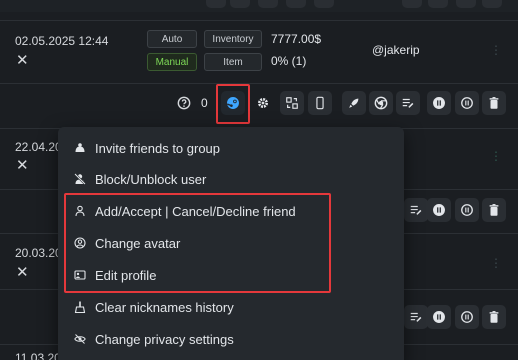 Image resolution: width=518 pixels, height=360 pixels. Describe the element at coordinates (80, 339) in the screenshot. I see `eye-off-icon` at that location.